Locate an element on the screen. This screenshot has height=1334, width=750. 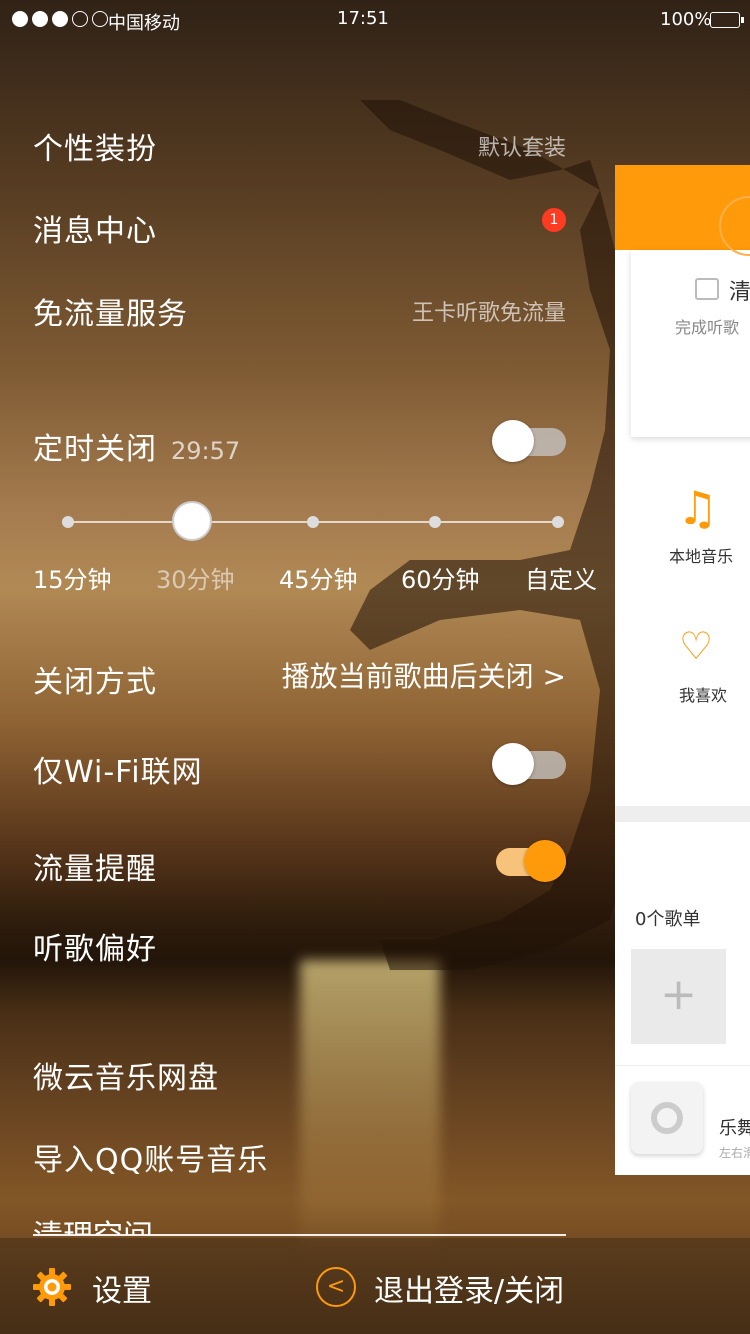
footer-bar: 设置 < 退出登录/关闭 is located at coordinates (375, 1286).